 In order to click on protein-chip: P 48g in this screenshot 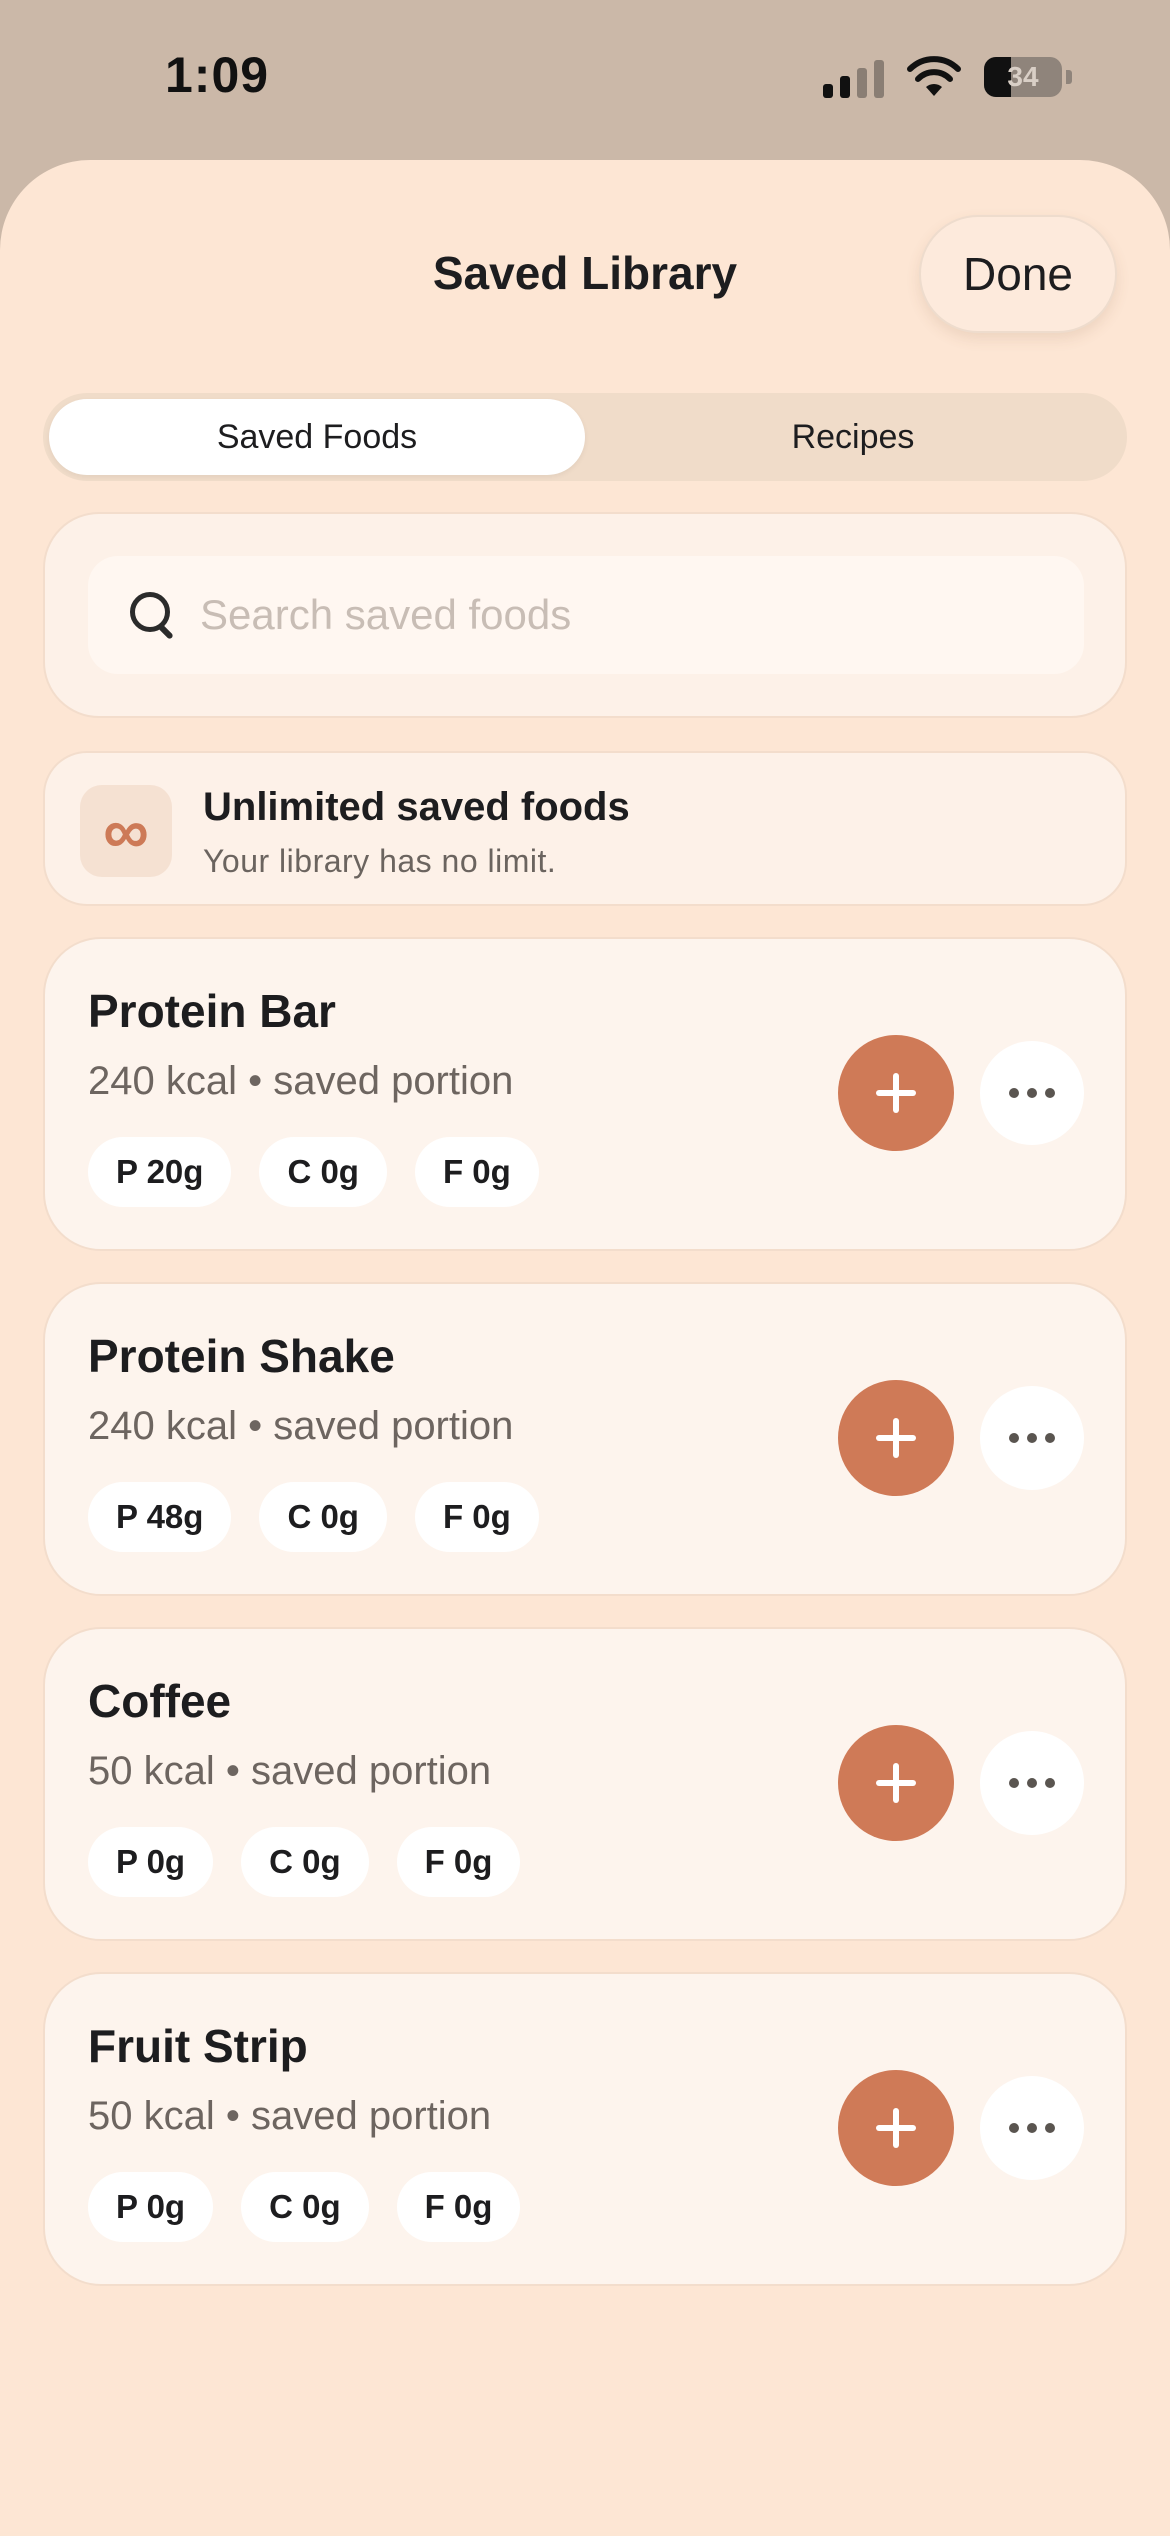, I will do `click(160, 1517)`.